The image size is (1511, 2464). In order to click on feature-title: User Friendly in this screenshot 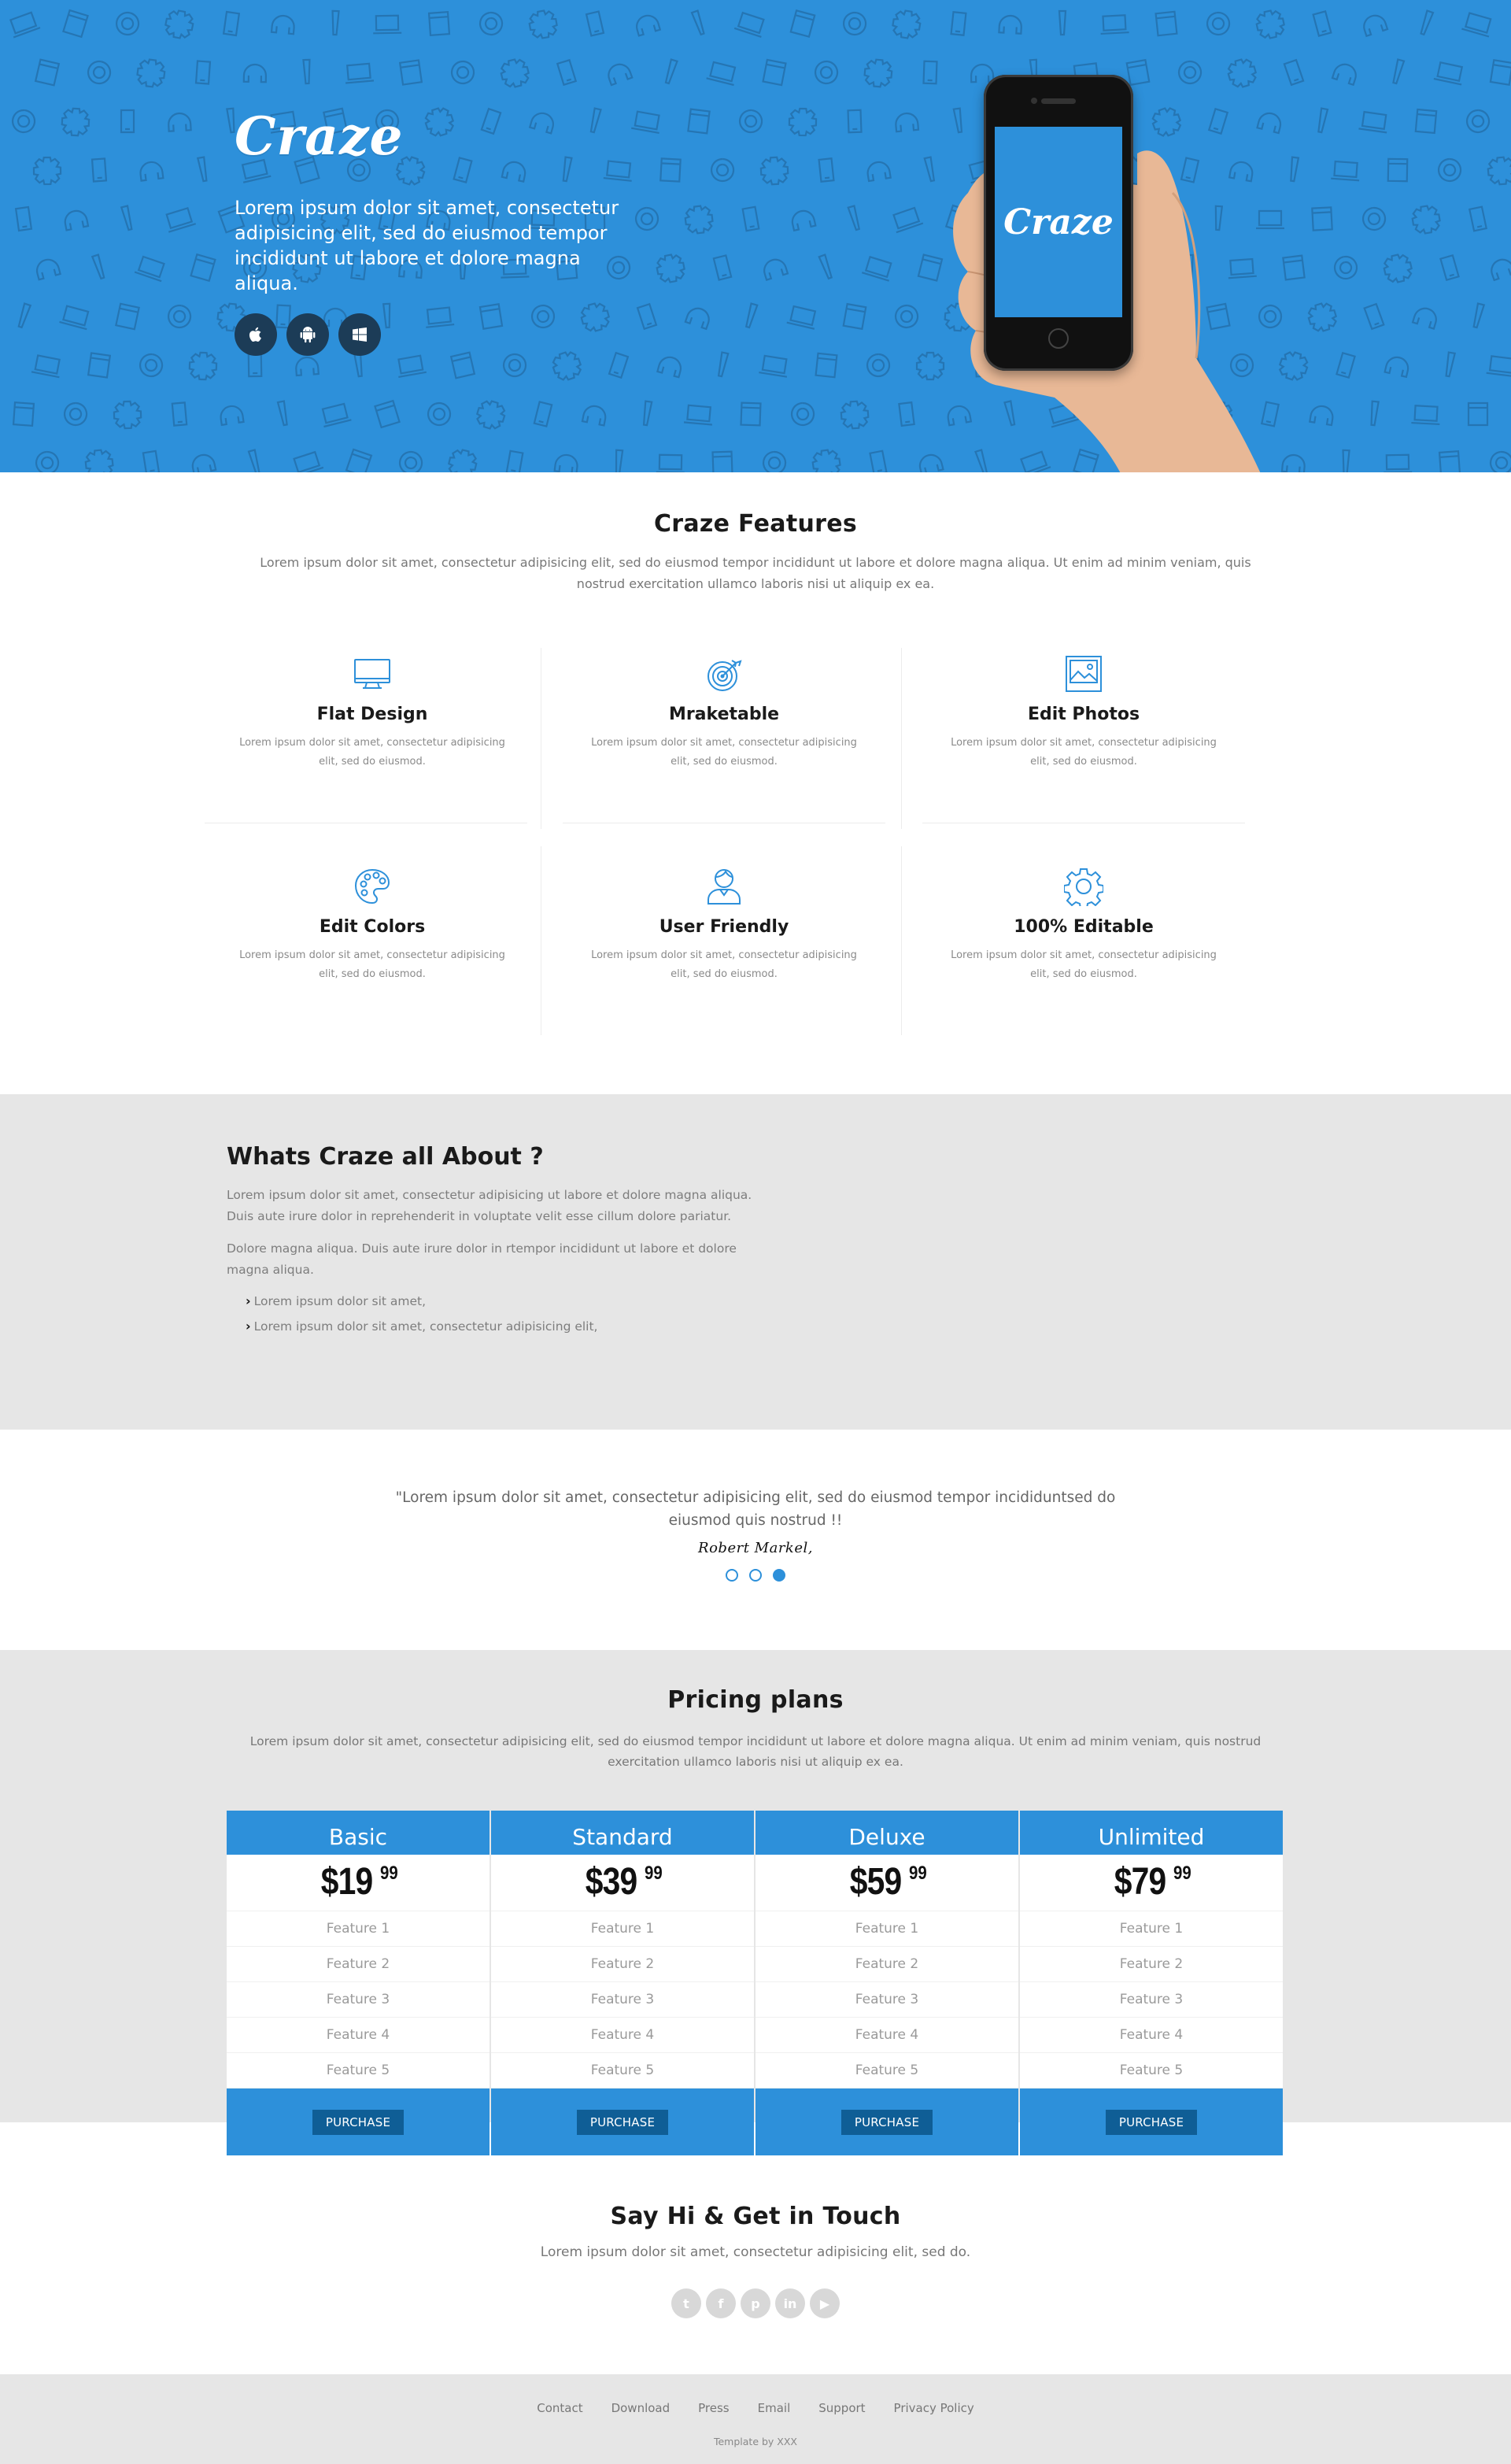, I will do `click(724, 927)`.